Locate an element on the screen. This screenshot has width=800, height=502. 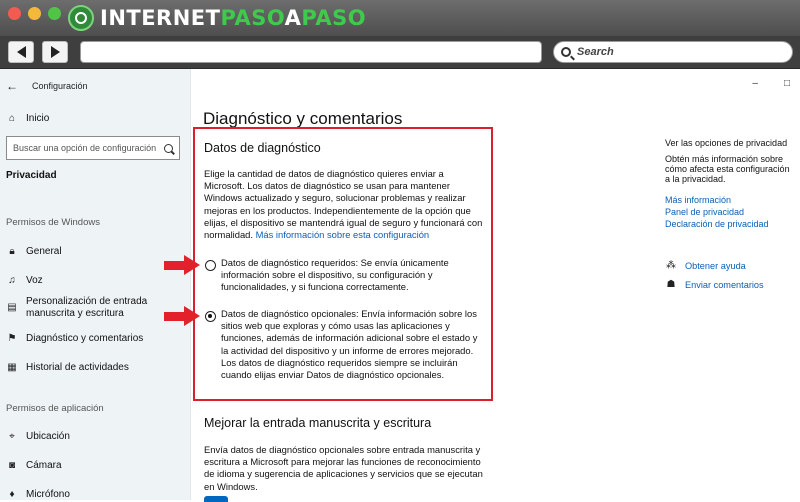
camera-icon: ◙ is located at coordinates (12, 465).